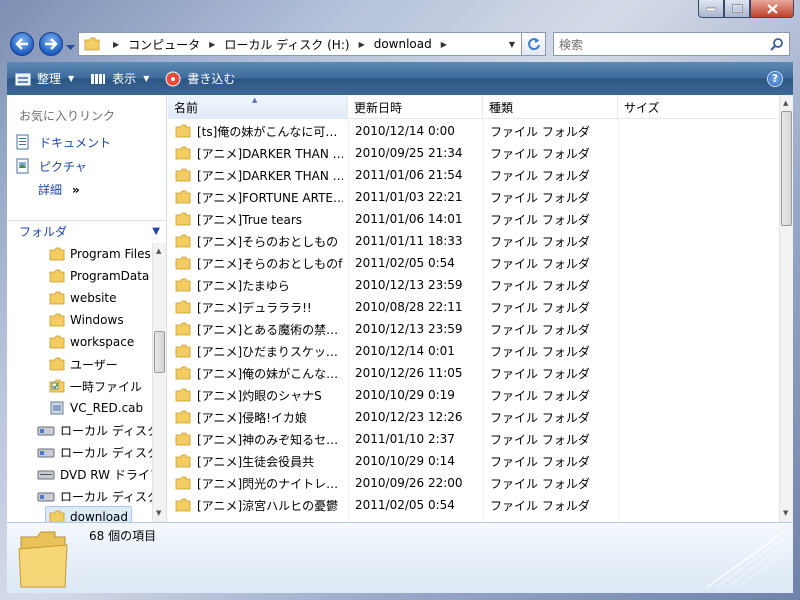  I want to click on back-button, so click(22, 44).